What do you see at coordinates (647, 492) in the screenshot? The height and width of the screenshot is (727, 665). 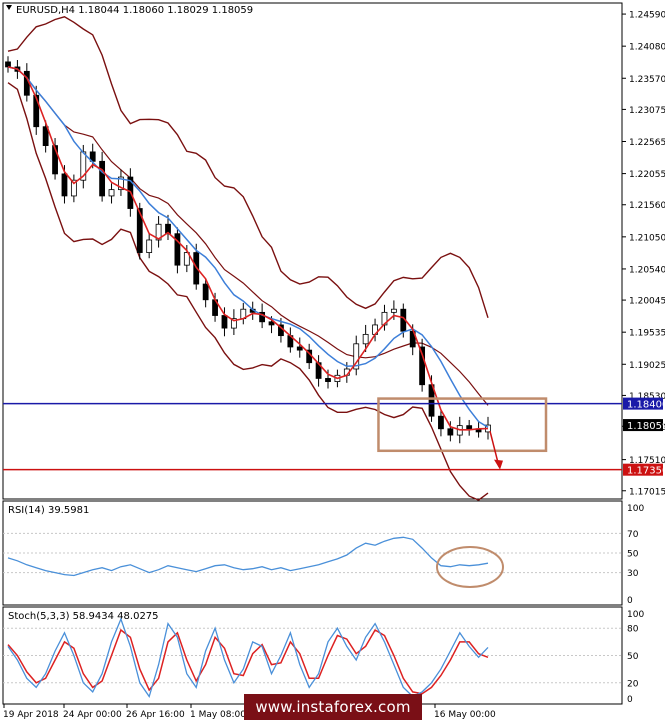 I see `price-tick-label: 1.17015` at bounding box center [647, 492].